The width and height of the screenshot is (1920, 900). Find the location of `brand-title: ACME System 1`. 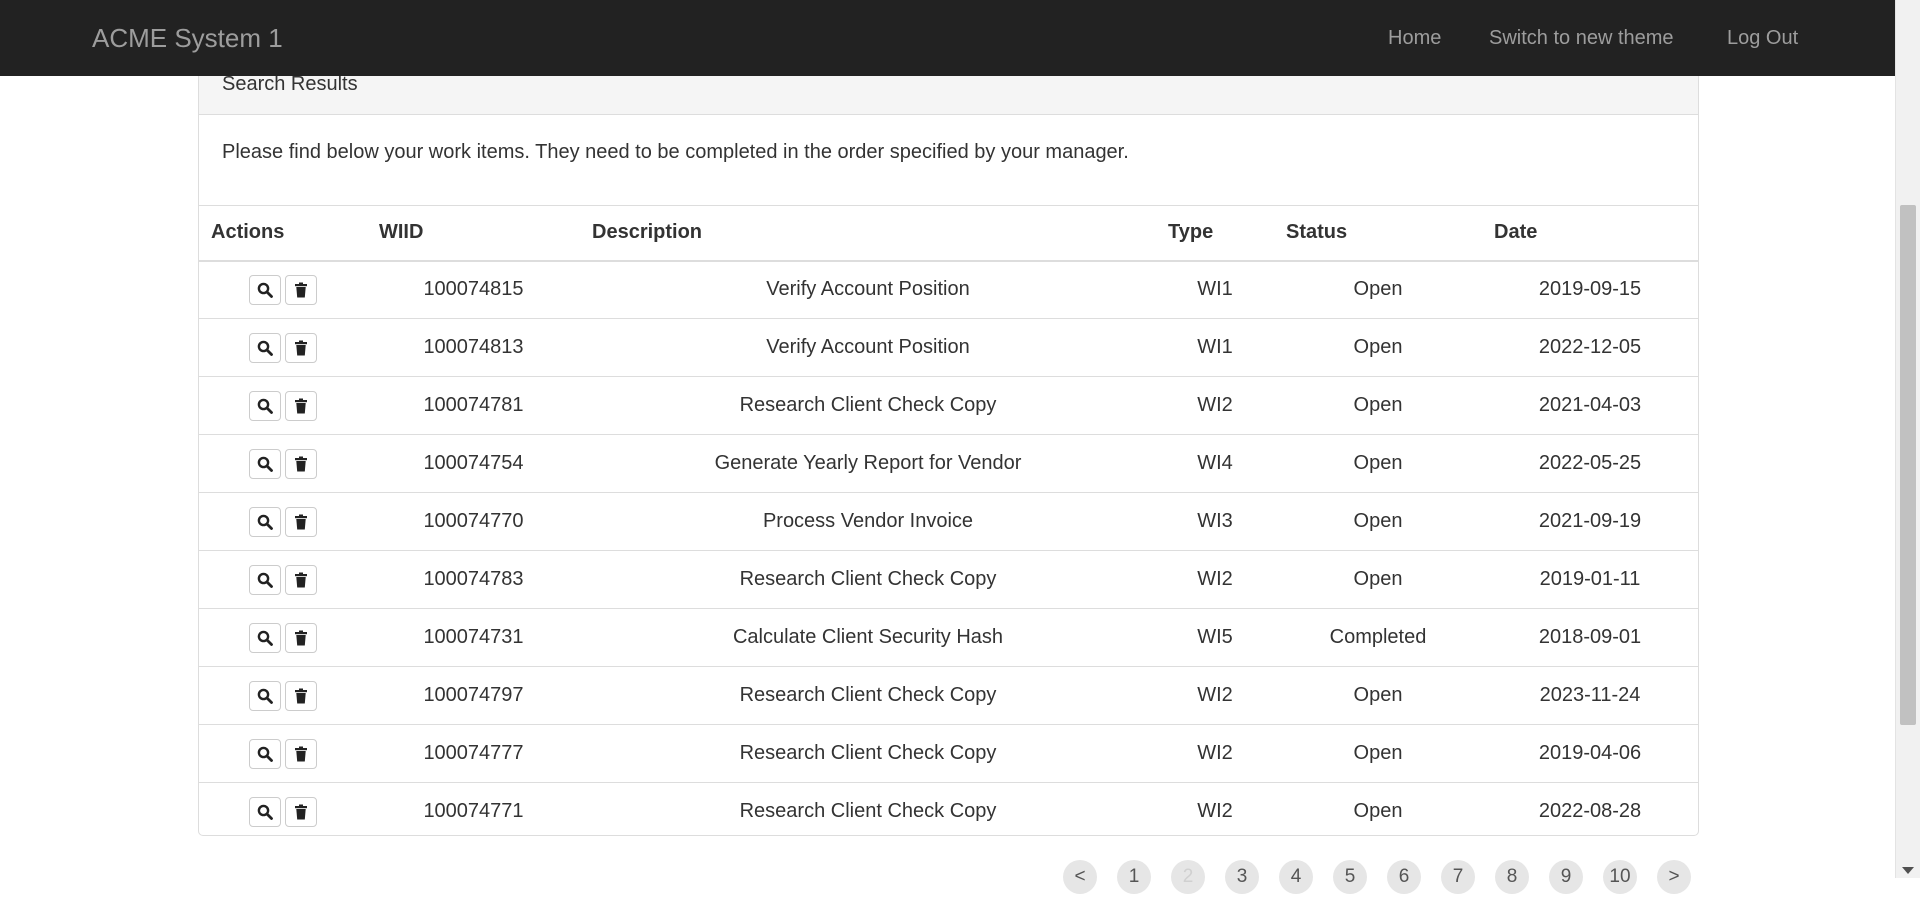

brand-title: ACME System 1 is located at coordinates (187, 38).